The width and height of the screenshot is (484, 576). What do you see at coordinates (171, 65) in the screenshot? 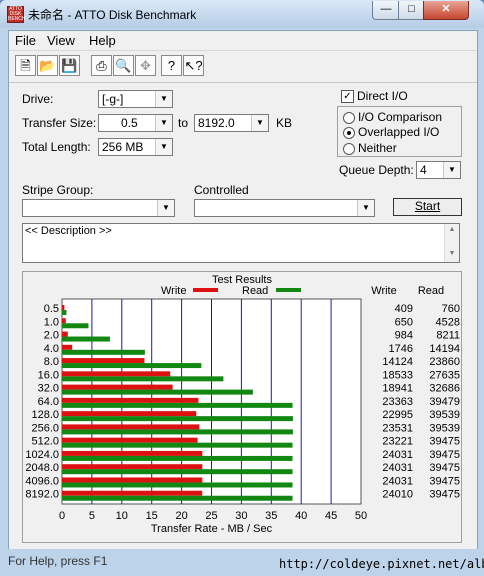
I see `help-icon: ?` at bounding box center [171, 65].